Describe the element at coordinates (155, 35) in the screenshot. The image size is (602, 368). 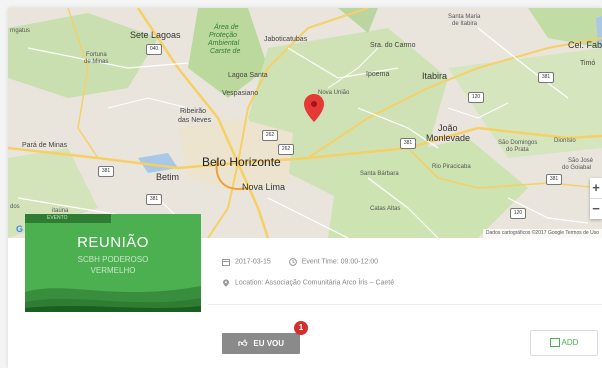
I see `map-label: Sete Lagoas` at that location.